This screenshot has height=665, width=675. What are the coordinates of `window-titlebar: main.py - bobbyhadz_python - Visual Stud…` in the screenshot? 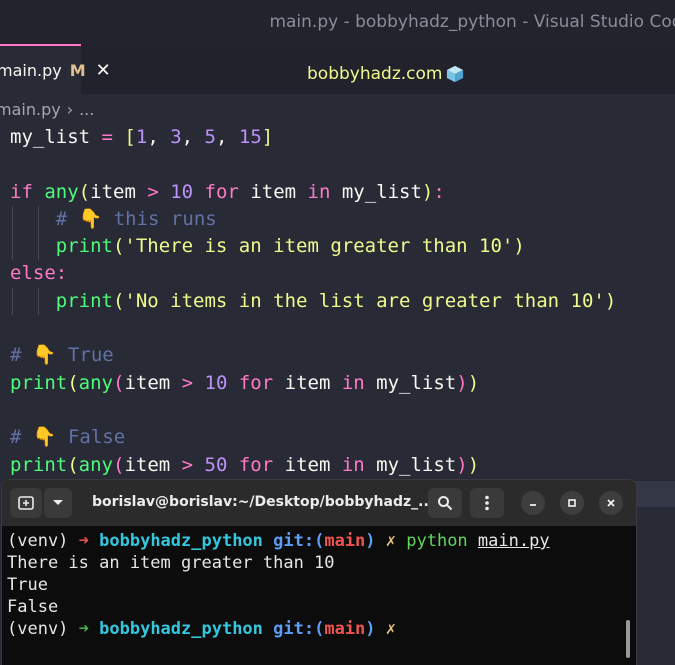 It's located at (337, 22).